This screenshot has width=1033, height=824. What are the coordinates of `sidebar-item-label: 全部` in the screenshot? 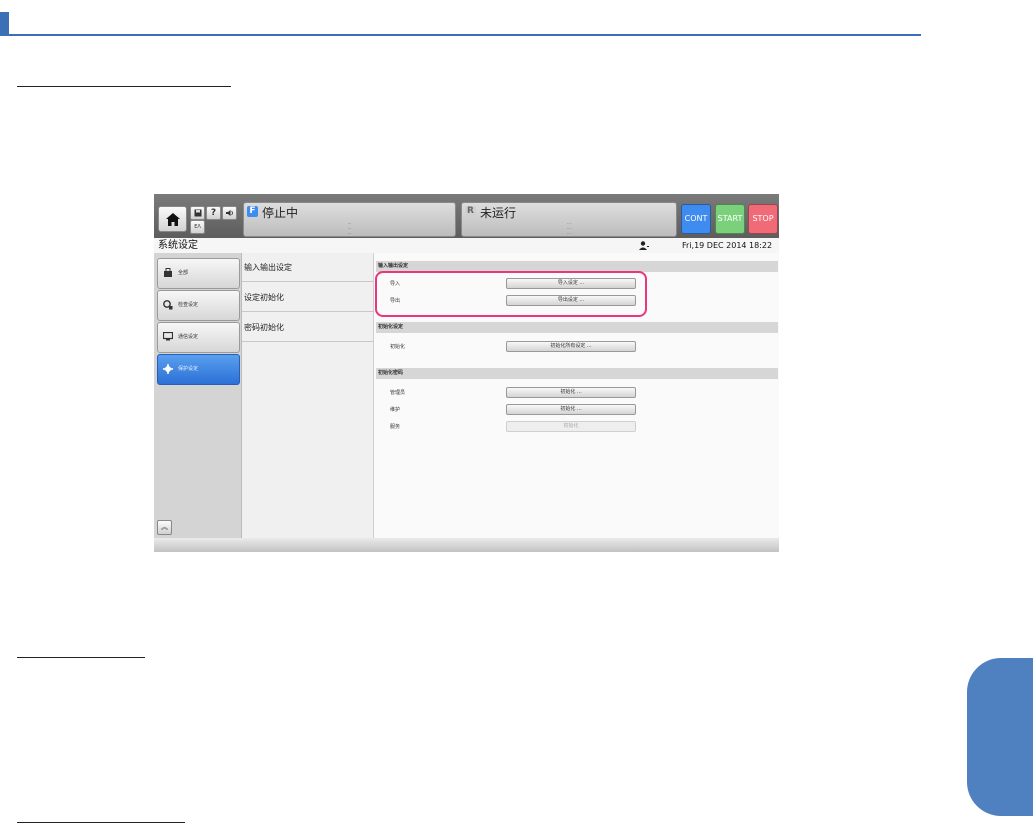 It's located at (183, 273).